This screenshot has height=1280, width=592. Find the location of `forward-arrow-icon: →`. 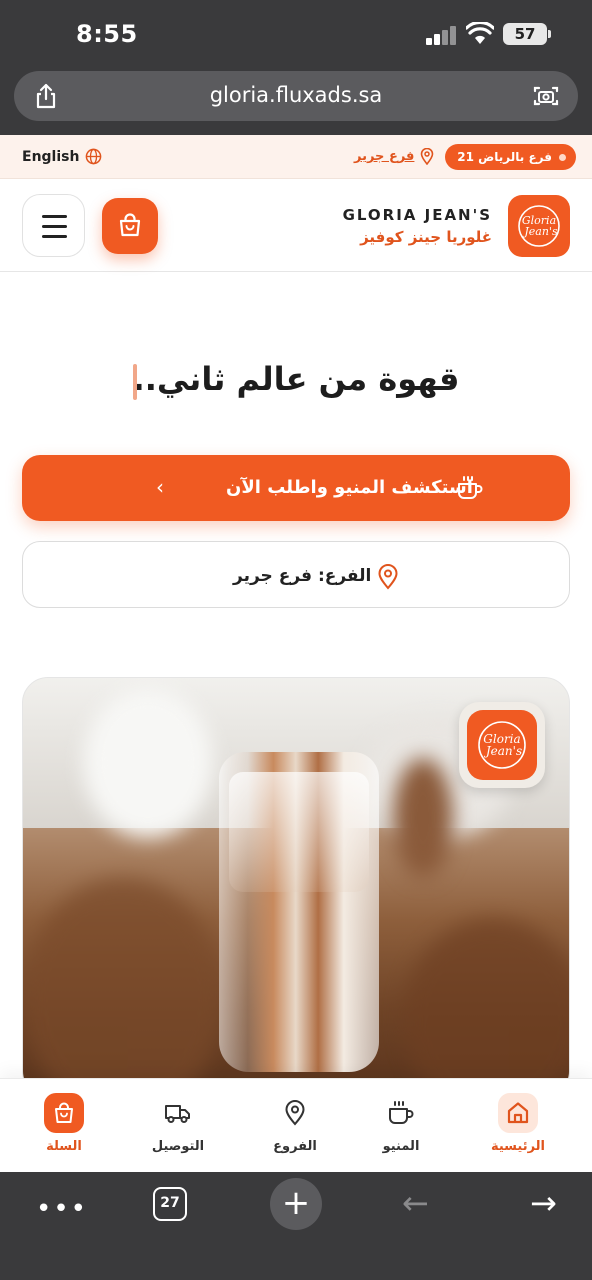

forward-arrow-icon: → is located at coordinates (543, 1203).